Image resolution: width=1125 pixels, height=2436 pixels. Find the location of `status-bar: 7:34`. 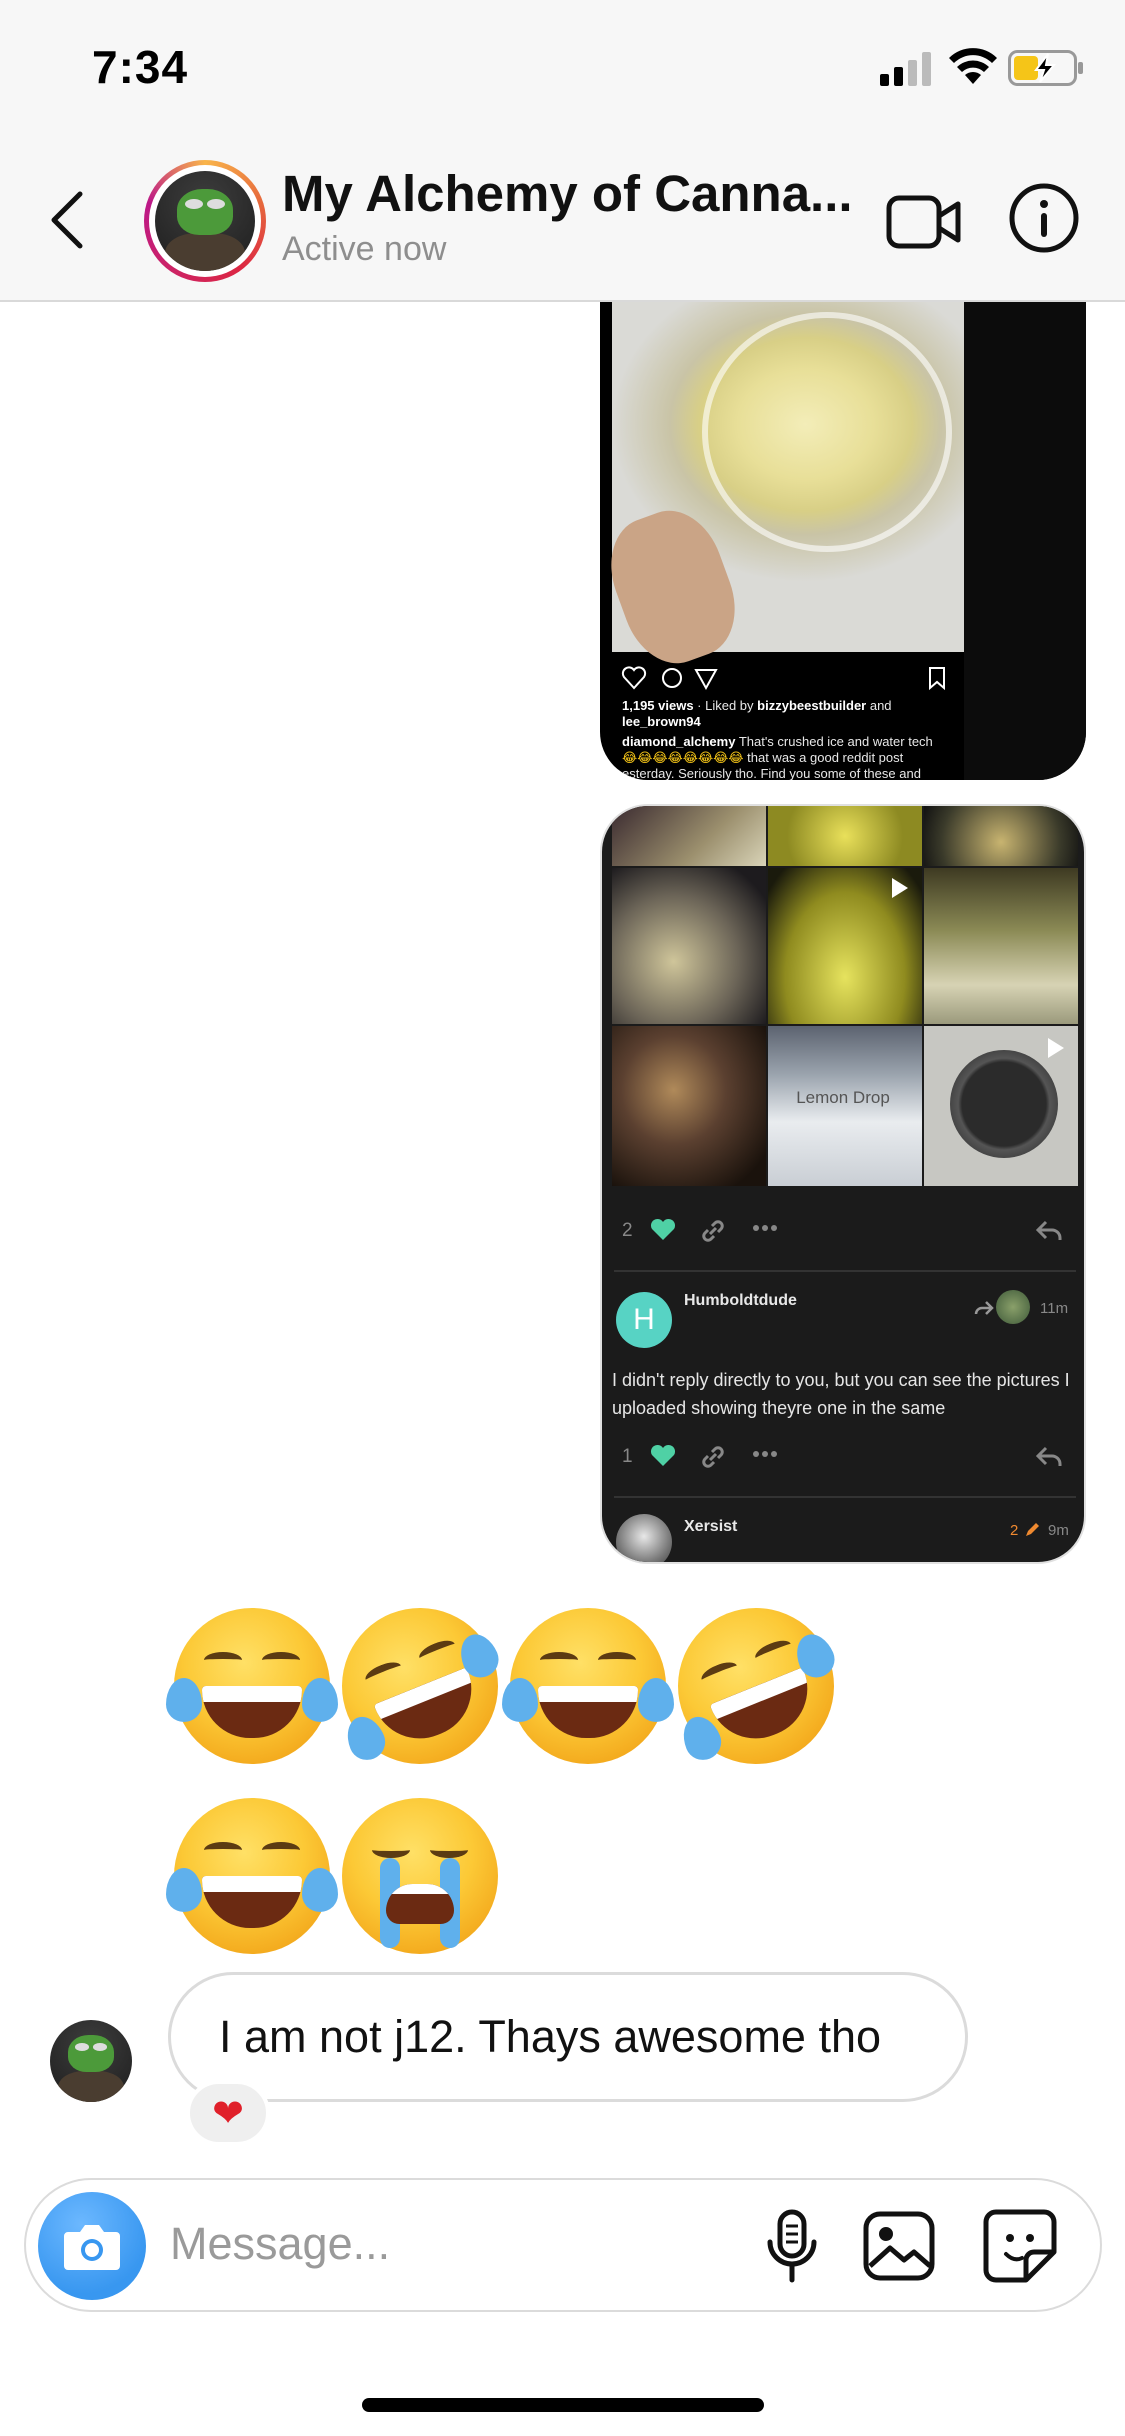

status-bar: 7:34 is located at coordinates (562, 70).